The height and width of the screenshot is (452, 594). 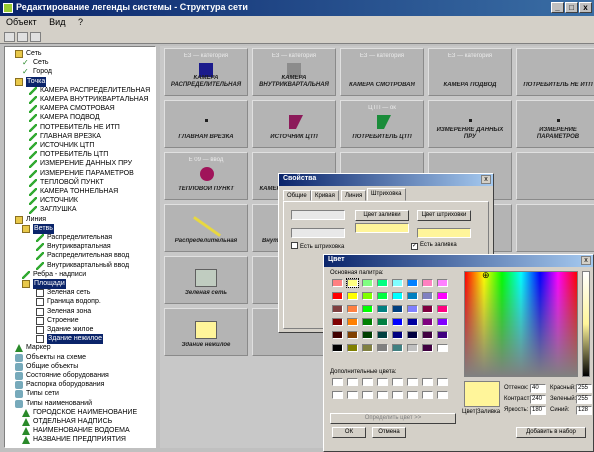 What do you see at coordinates (486, 275) in the screenshot?
I see `crosshair-icon: ⊕` at bounding box center [486, 275].